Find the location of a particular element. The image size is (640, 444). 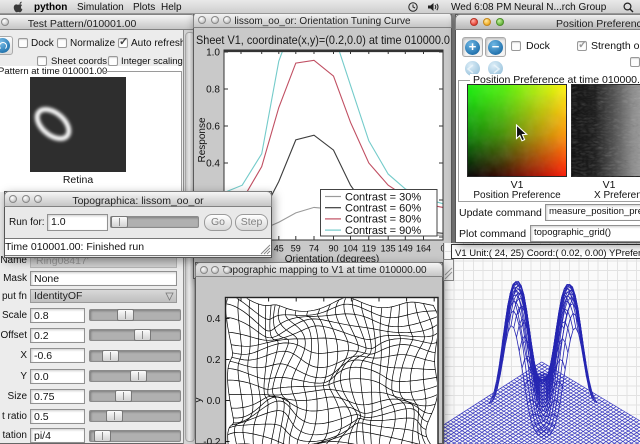

svg-text: Contrast = 30% is located at coordinates (383, 197).